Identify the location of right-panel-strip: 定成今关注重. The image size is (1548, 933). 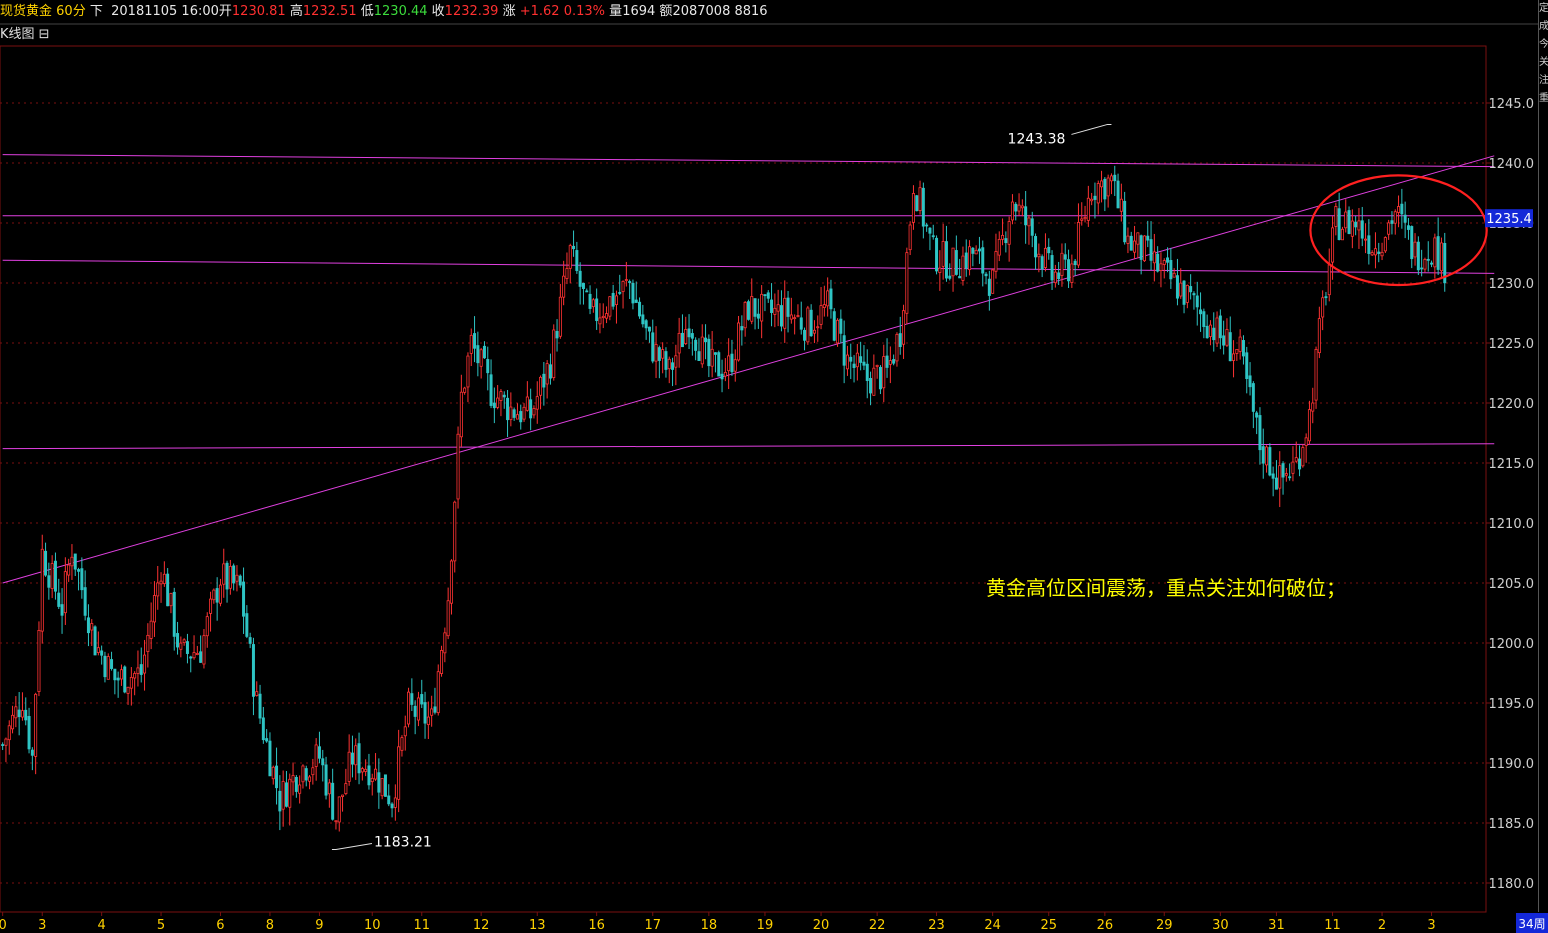
(1543, 456).